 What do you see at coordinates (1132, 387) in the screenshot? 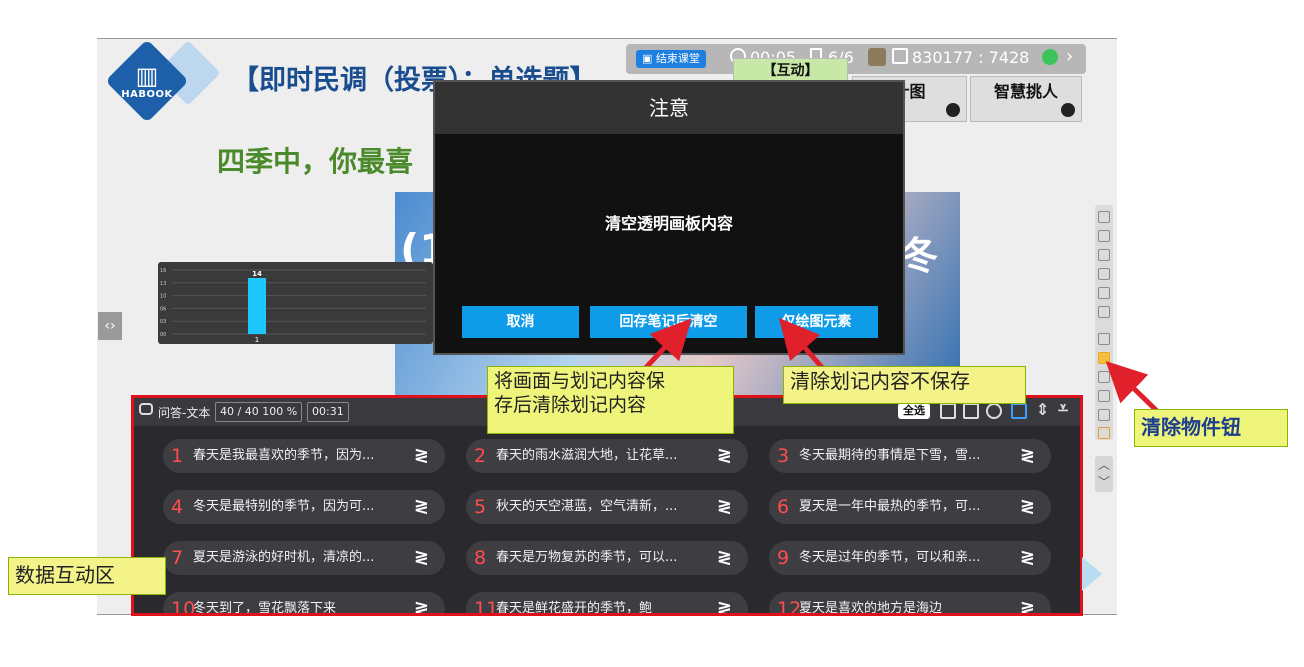
I see `arrow-remove-button` at bounding box center [1132, 387].